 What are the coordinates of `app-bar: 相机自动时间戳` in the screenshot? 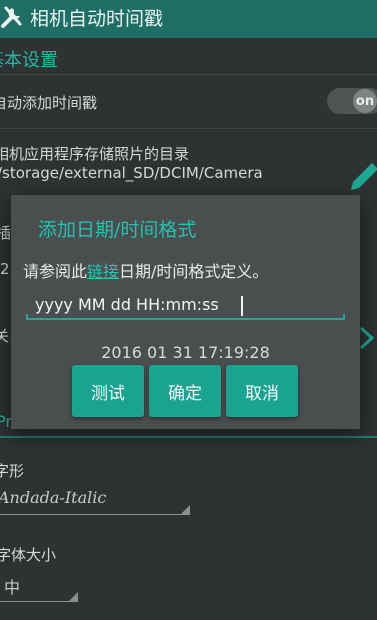 It's located at (188, 19).